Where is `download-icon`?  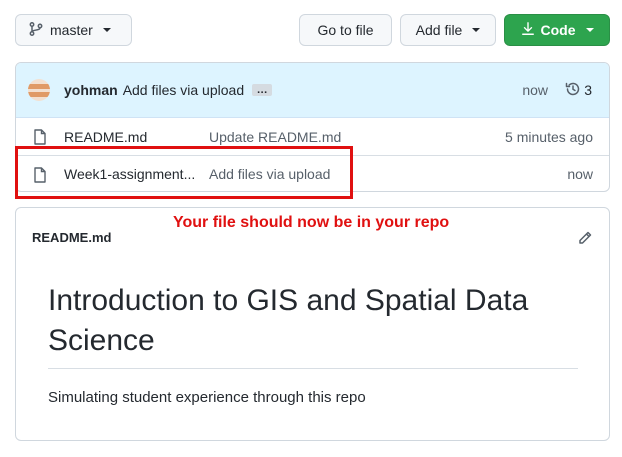 download-icon is located at coordinates (528, 30).